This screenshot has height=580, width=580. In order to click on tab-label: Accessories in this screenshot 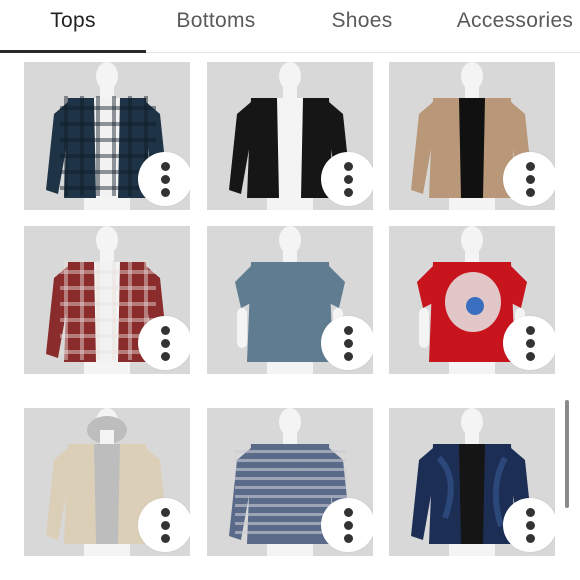, I will do `click(515, 20)`.